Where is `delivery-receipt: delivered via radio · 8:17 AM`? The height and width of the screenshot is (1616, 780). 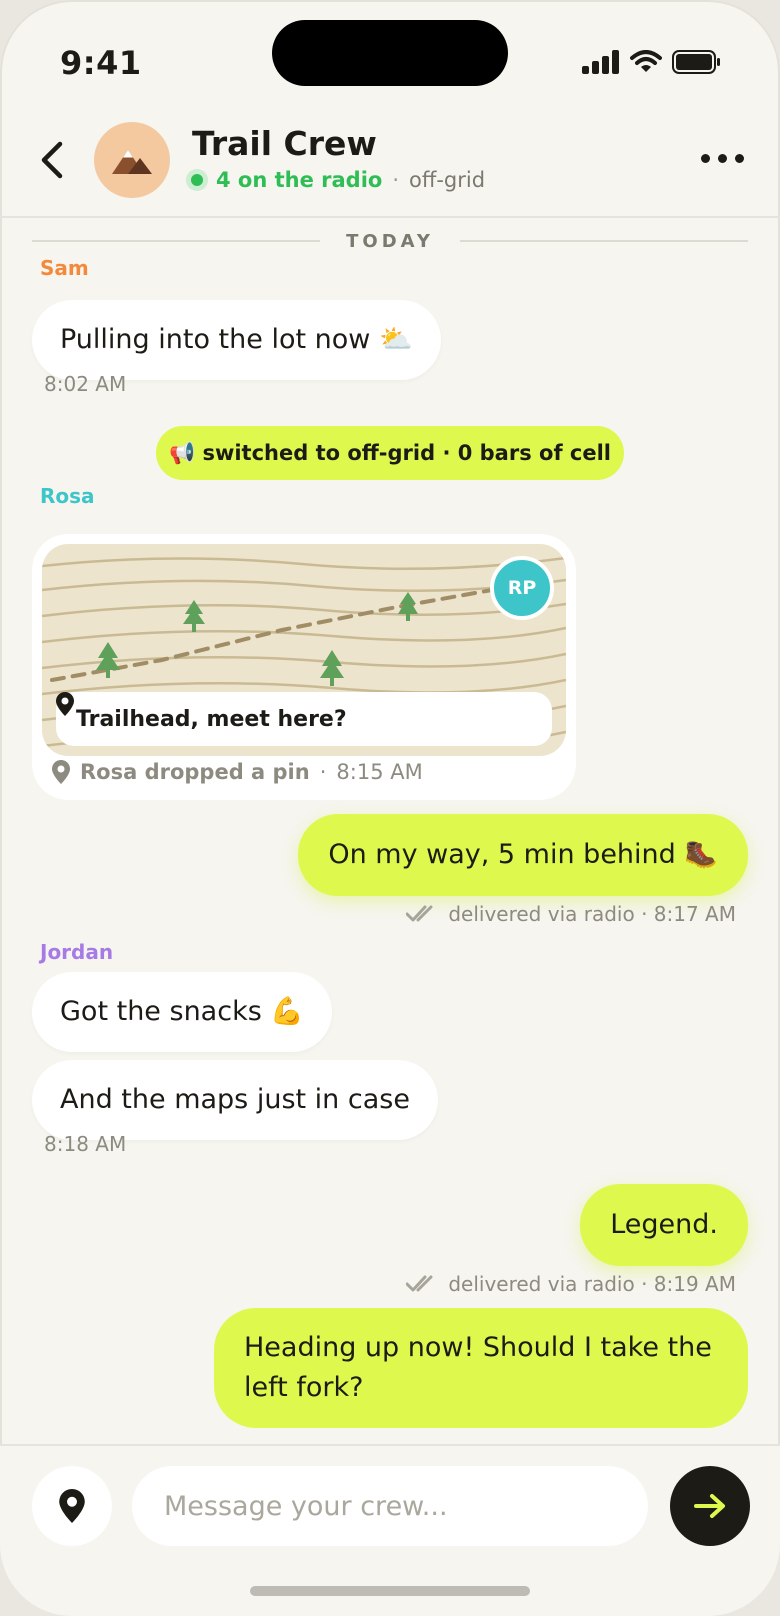 delivery-receipt: delivered via radio · 8:17 AM is located at coordinates (571, 914).